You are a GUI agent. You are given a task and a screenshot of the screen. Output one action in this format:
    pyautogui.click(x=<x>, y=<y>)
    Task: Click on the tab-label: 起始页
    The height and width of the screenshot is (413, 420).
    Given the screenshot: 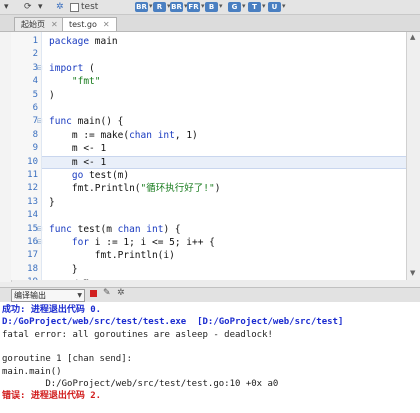 What is the action you would take?
    pyautogui.click(x=33, y=24)
    